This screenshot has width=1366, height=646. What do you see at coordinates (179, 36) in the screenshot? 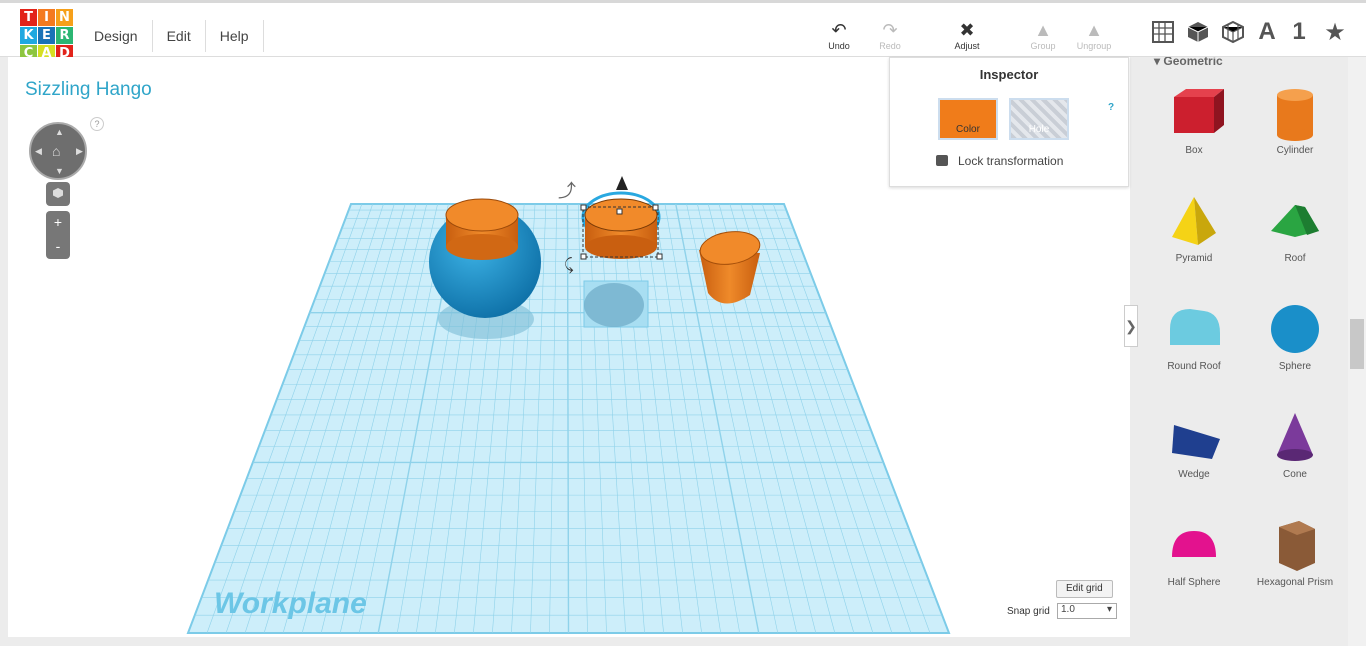
I see `menu-edit: Edit` at bounding box center [179, 36].